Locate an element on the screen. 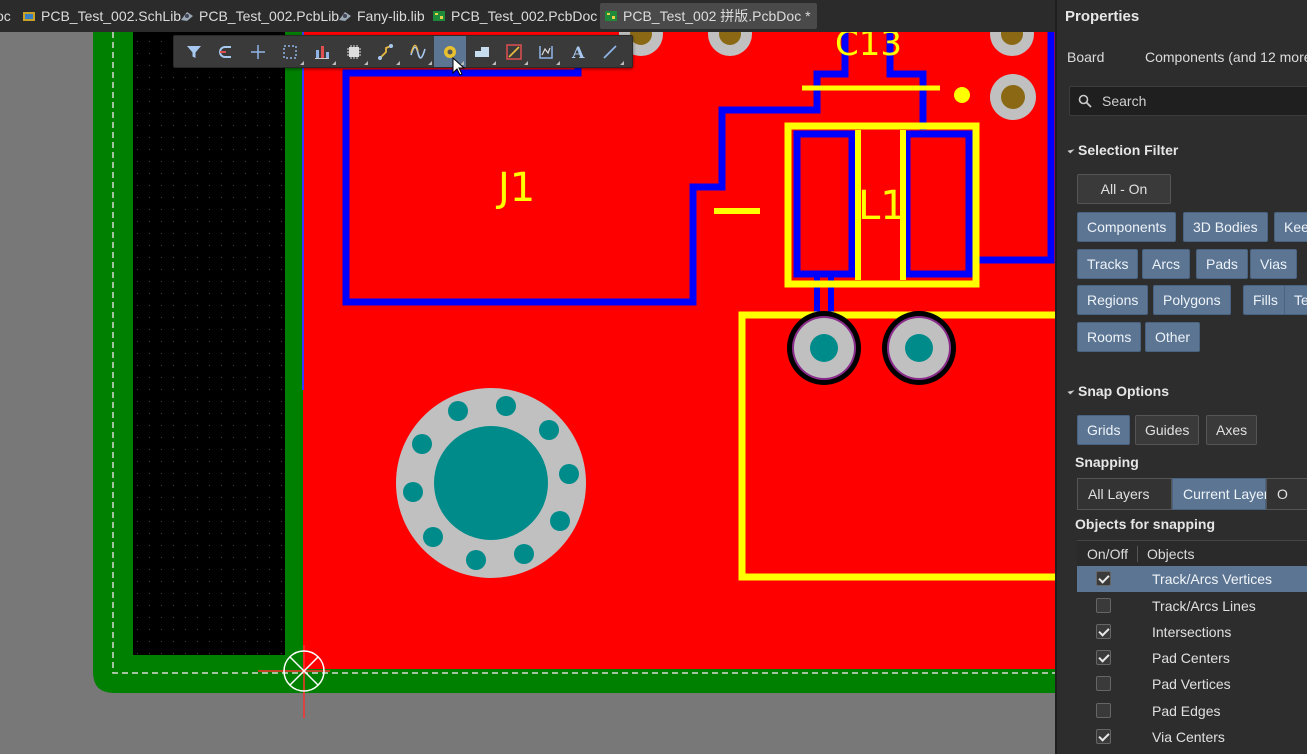  snap-grids-toggle: Grids is located at coordinates (1104, 430).